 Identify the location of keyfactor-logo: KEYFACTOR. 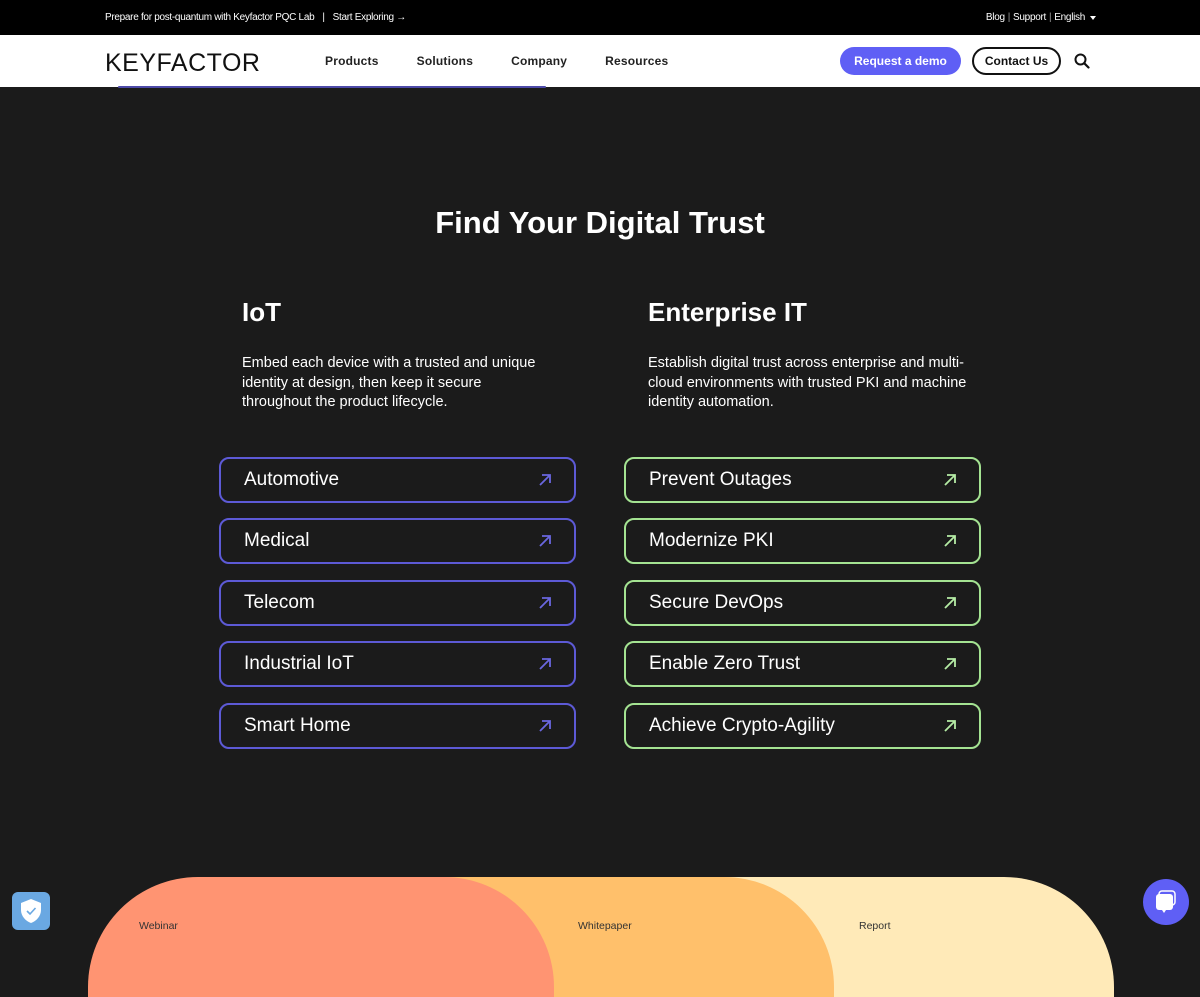
(182, 63).